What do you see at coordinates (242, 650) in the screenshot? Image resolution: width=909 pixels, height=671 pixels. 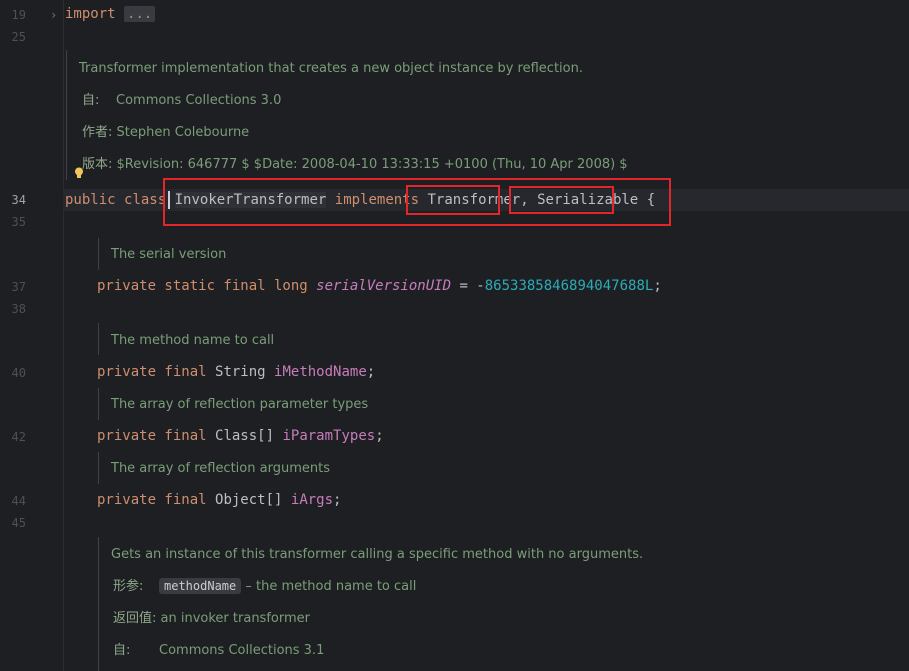 I see `doc-since-value: Commons Collections 3.1` at bounding box center [242, 650].